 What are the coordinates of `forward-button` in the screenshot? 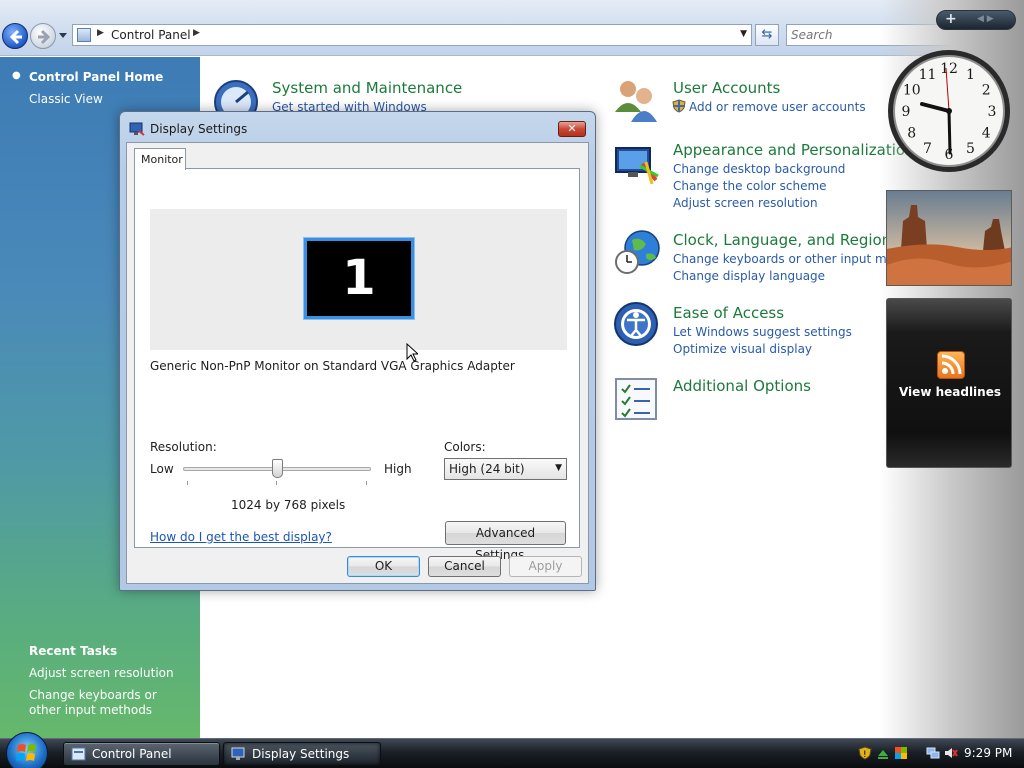 It's located at (43, 36).